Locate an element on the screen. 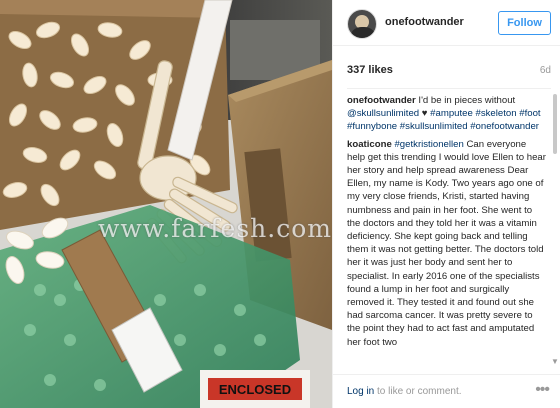 This screenshot has height=408, width=560. more-options-icon: ••• is located at coordinates (542, 390).